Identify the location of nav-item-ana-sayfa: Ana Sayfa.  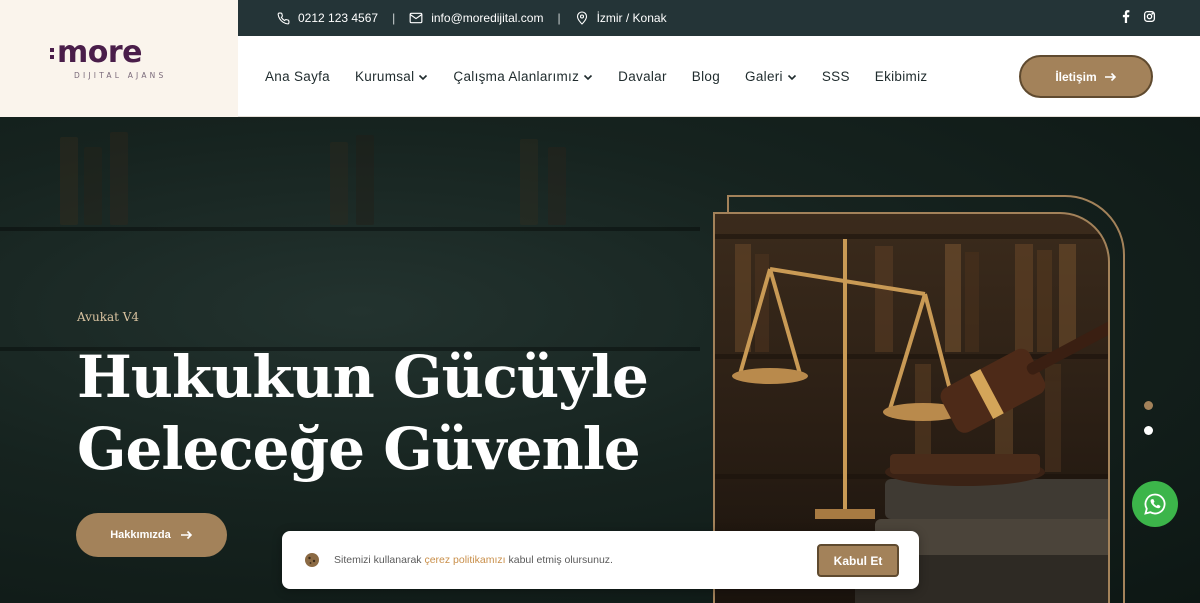
(297, 76).